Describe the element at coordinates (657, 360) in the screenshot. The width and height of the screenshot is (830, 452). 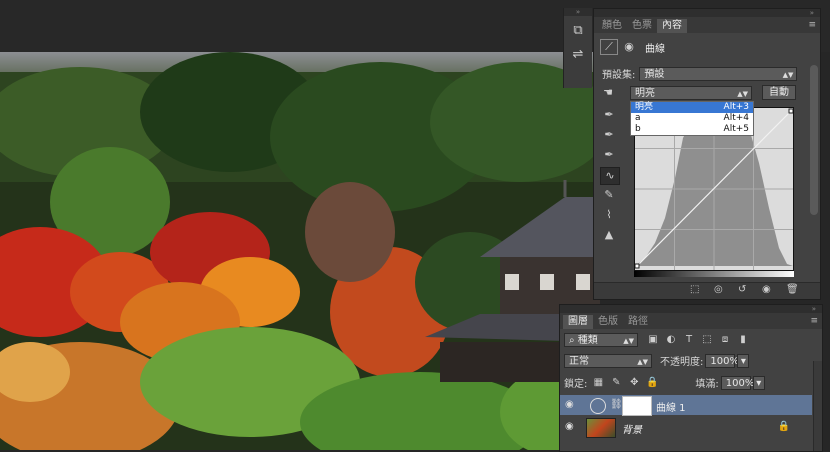
I see `blend-row: 正常 ▲▼ 不透明度: 100% ▾` at that location.